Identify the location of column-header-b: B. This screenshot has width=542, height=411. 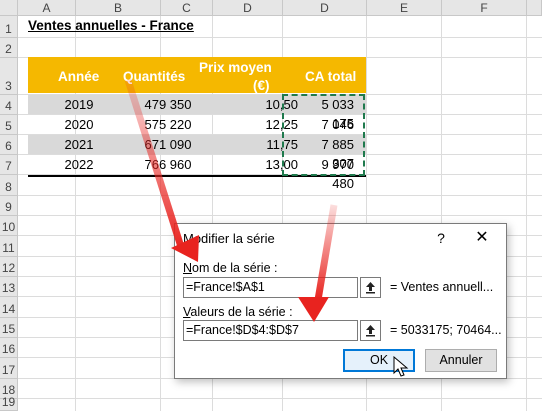
(118, 8).